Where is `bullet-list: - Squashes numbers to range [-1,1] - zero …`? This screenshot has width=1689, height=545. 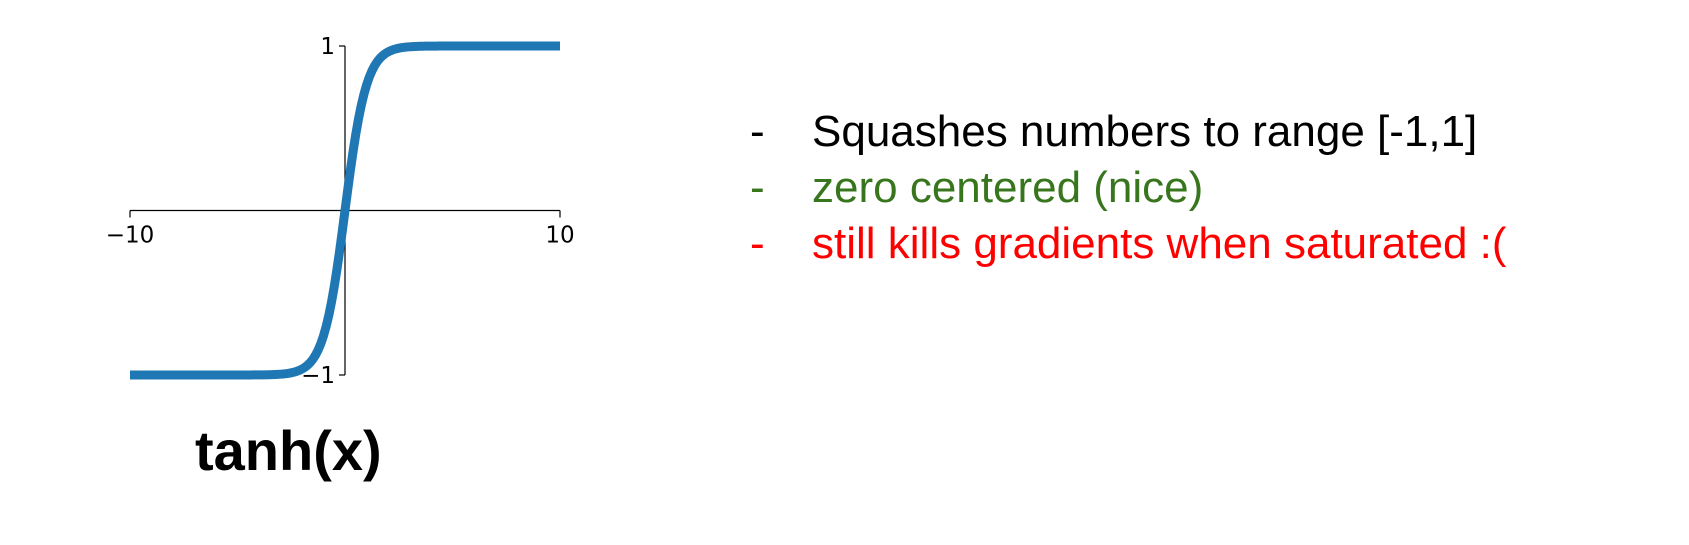 bullet-list: - Squashes numbers to range [-1,1] - zero … is located at coordinates (1128, 188).